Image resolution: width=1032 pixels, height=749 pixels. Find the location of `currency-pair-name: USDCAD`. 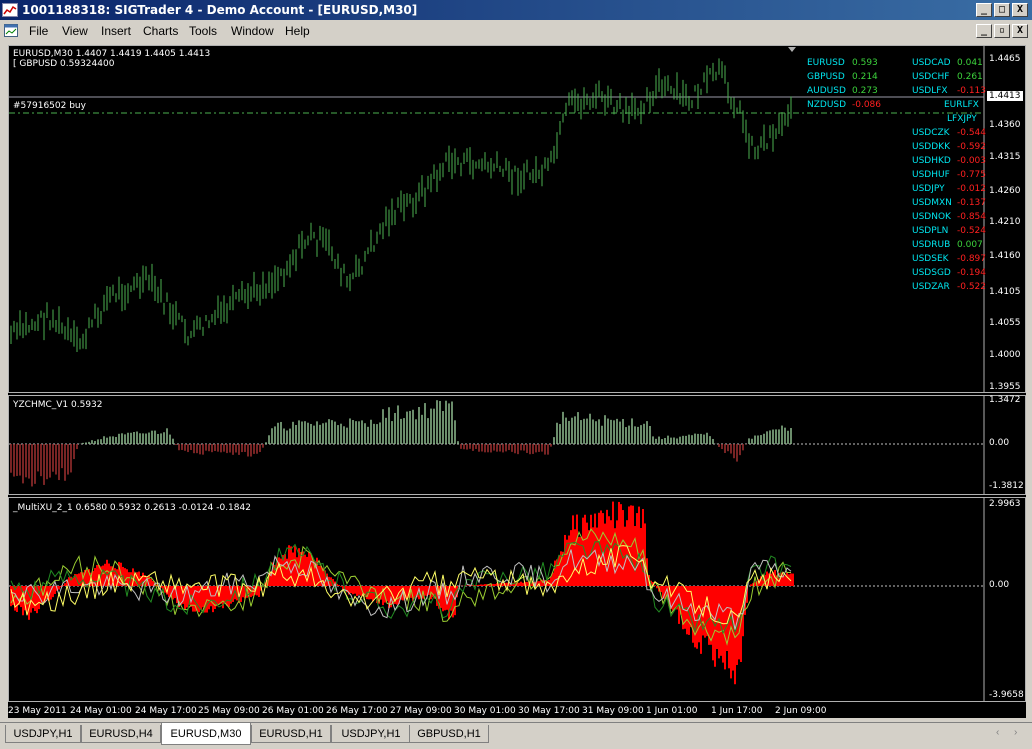

currency-pair-name: USDCAD is located at coordinates (931, 63).